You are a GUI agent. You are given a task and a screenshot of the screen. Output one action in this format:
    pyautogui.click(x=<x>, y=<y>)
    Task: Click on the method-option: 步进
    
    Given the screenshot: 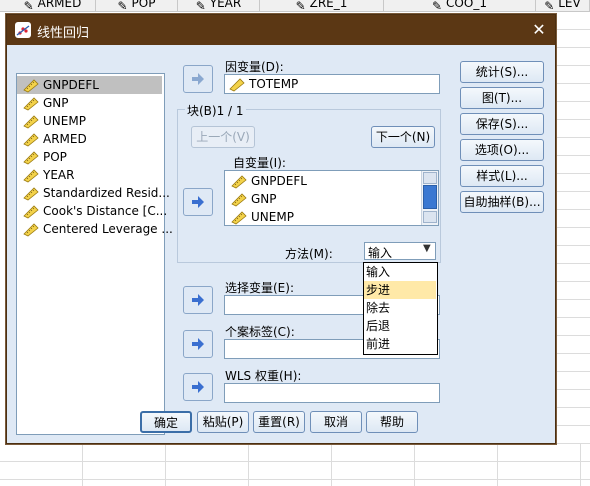 What is the action you would take?
    pyautogui.click(x=400, y=290)
    